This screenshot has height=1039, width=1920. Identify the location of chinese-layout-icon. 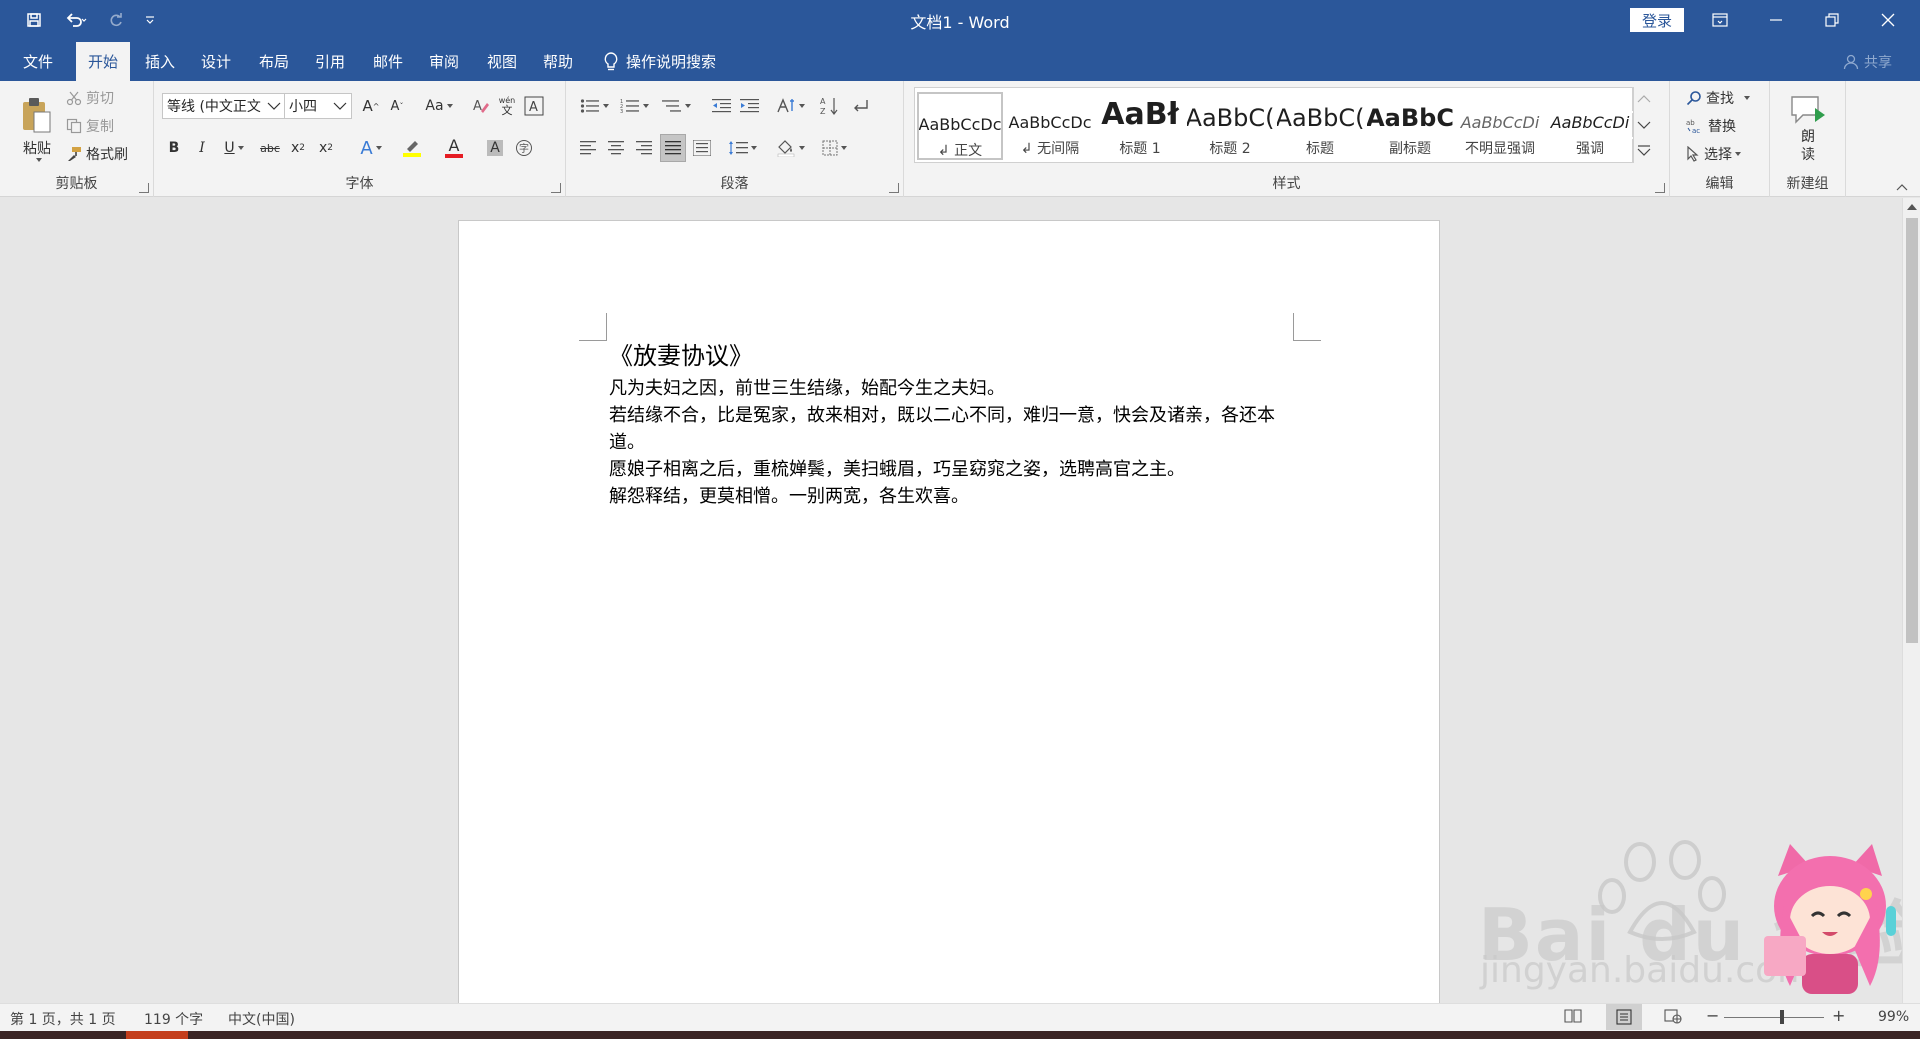
(790, 106).